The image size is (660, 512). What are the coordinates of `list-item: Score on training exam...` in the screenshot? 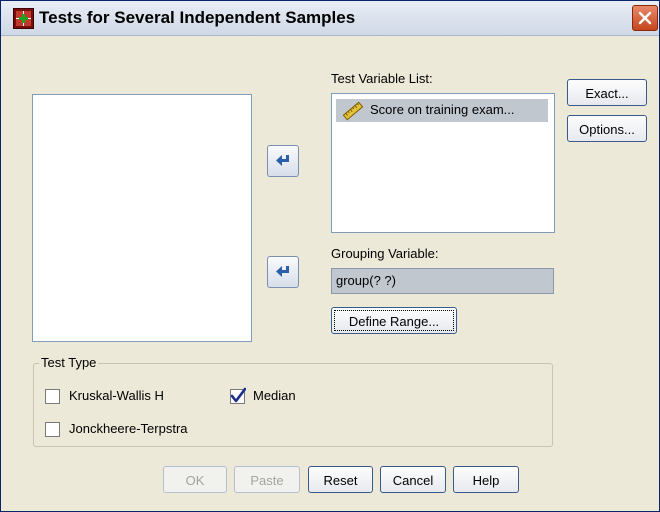 It's located at (442, 110).